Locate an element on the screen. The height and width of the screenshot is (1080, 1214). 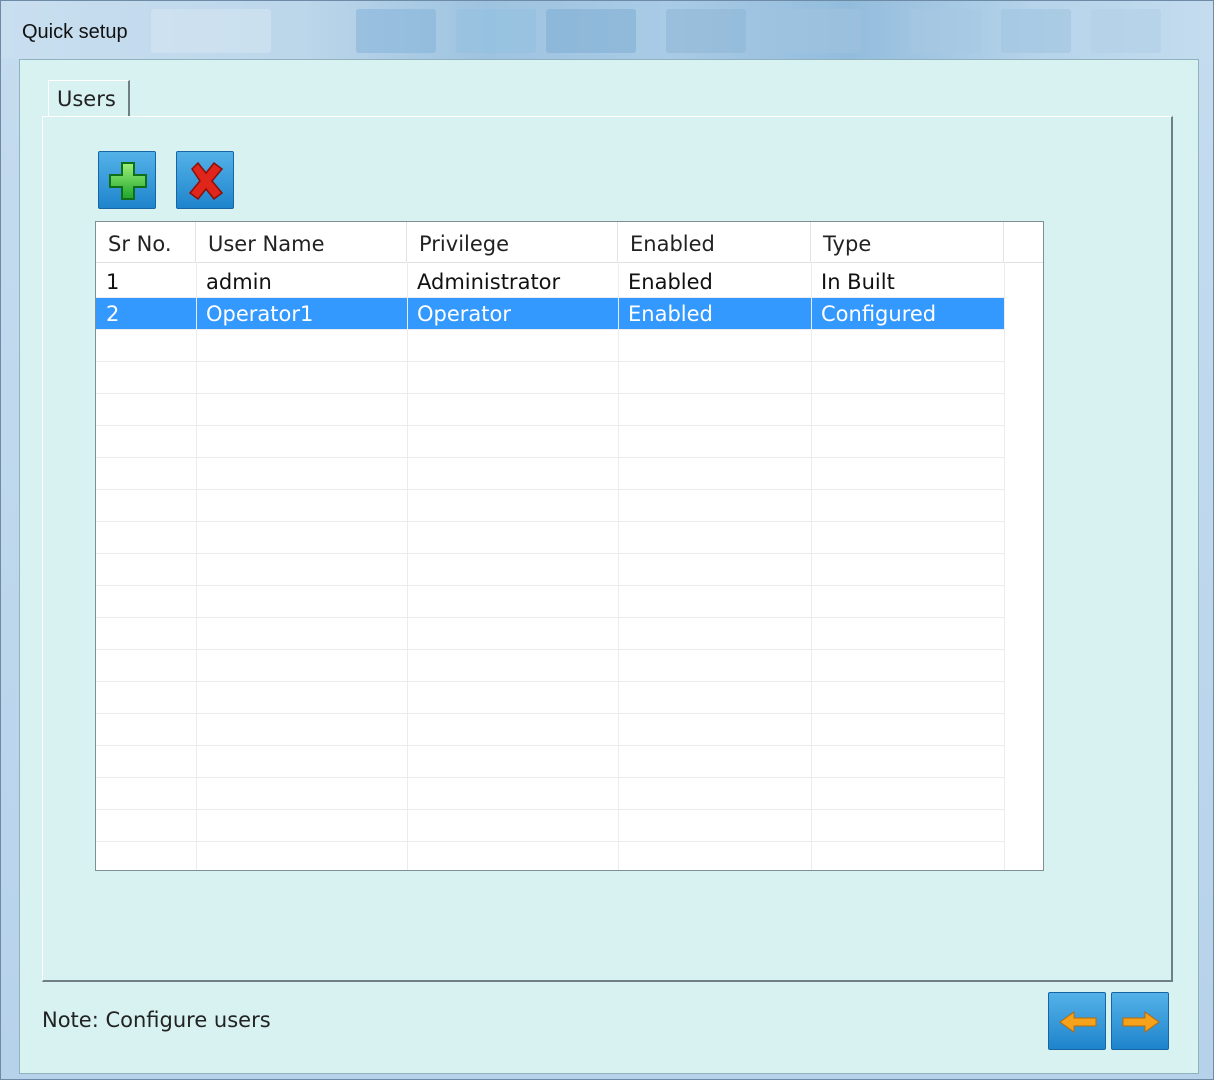
plus-icon is located at coordinates (128, 181).